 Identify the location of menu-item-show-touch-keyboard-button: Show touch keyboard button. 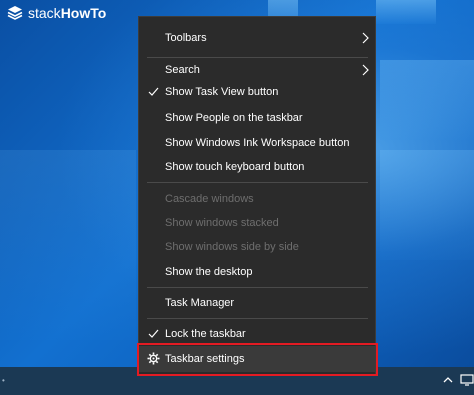
(257, 167).